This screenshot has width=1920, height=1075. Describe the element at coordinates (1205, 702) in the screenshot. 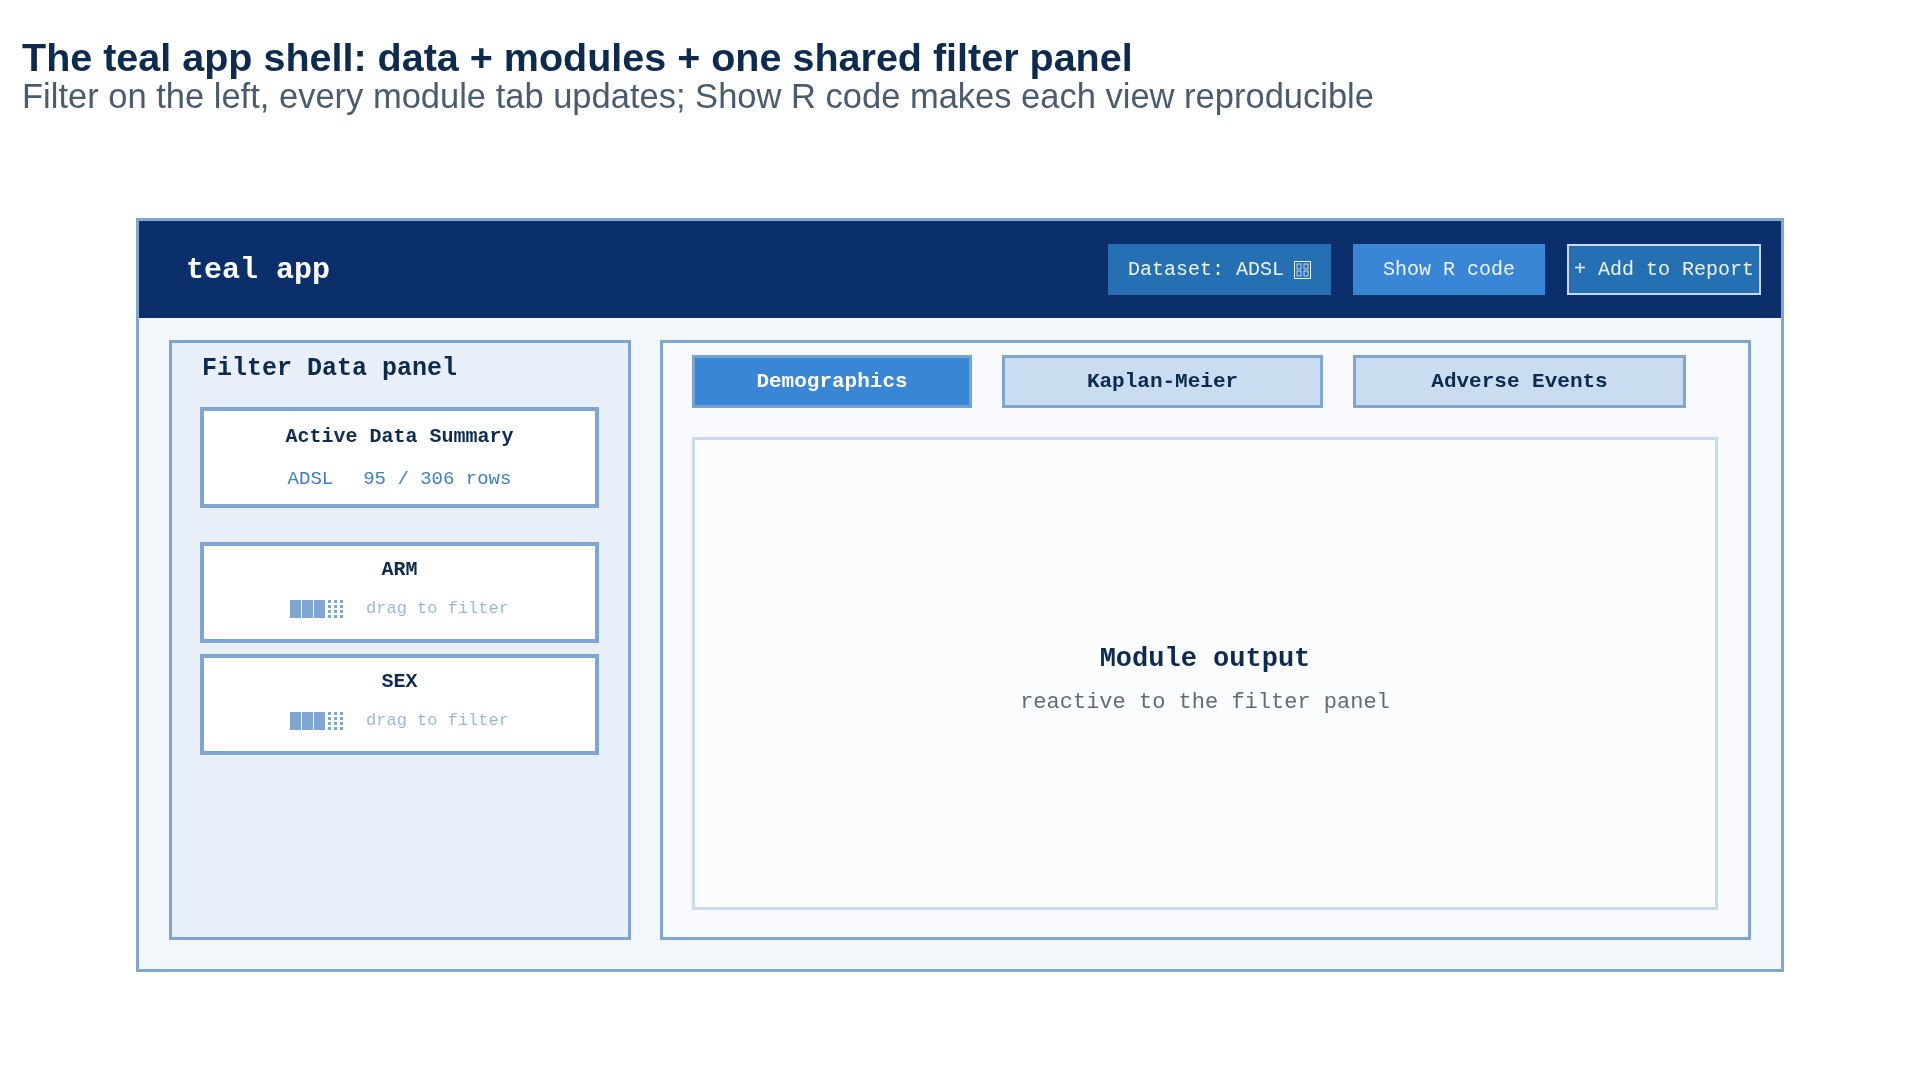

I see `output-subtitle: reactive to the filter panel` at that location.